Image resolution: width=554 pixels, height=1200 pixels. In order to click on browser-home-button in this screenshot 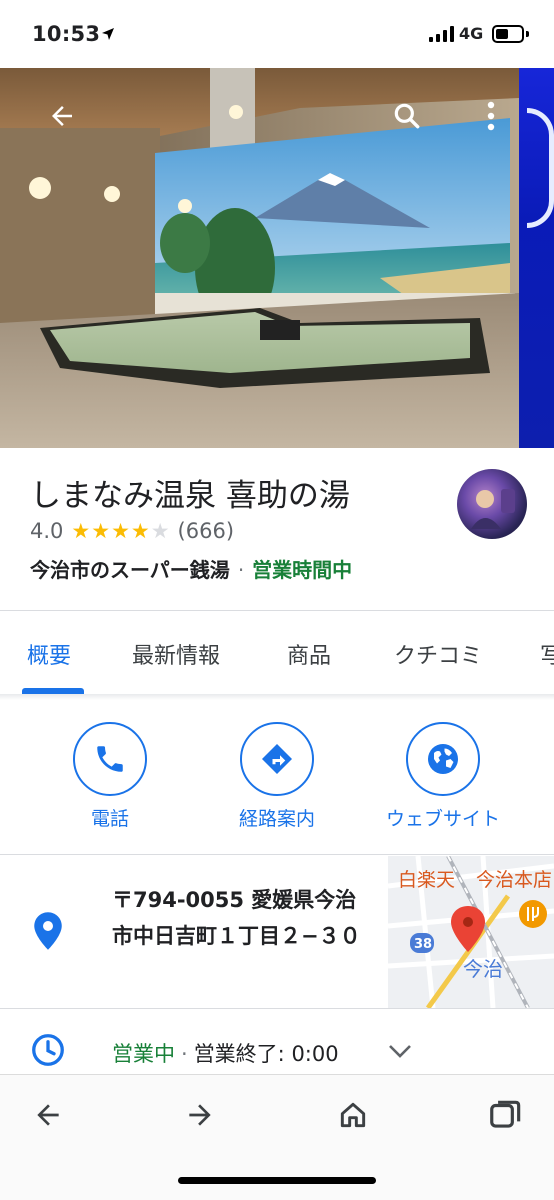, I will do `click(353, 1115)`.